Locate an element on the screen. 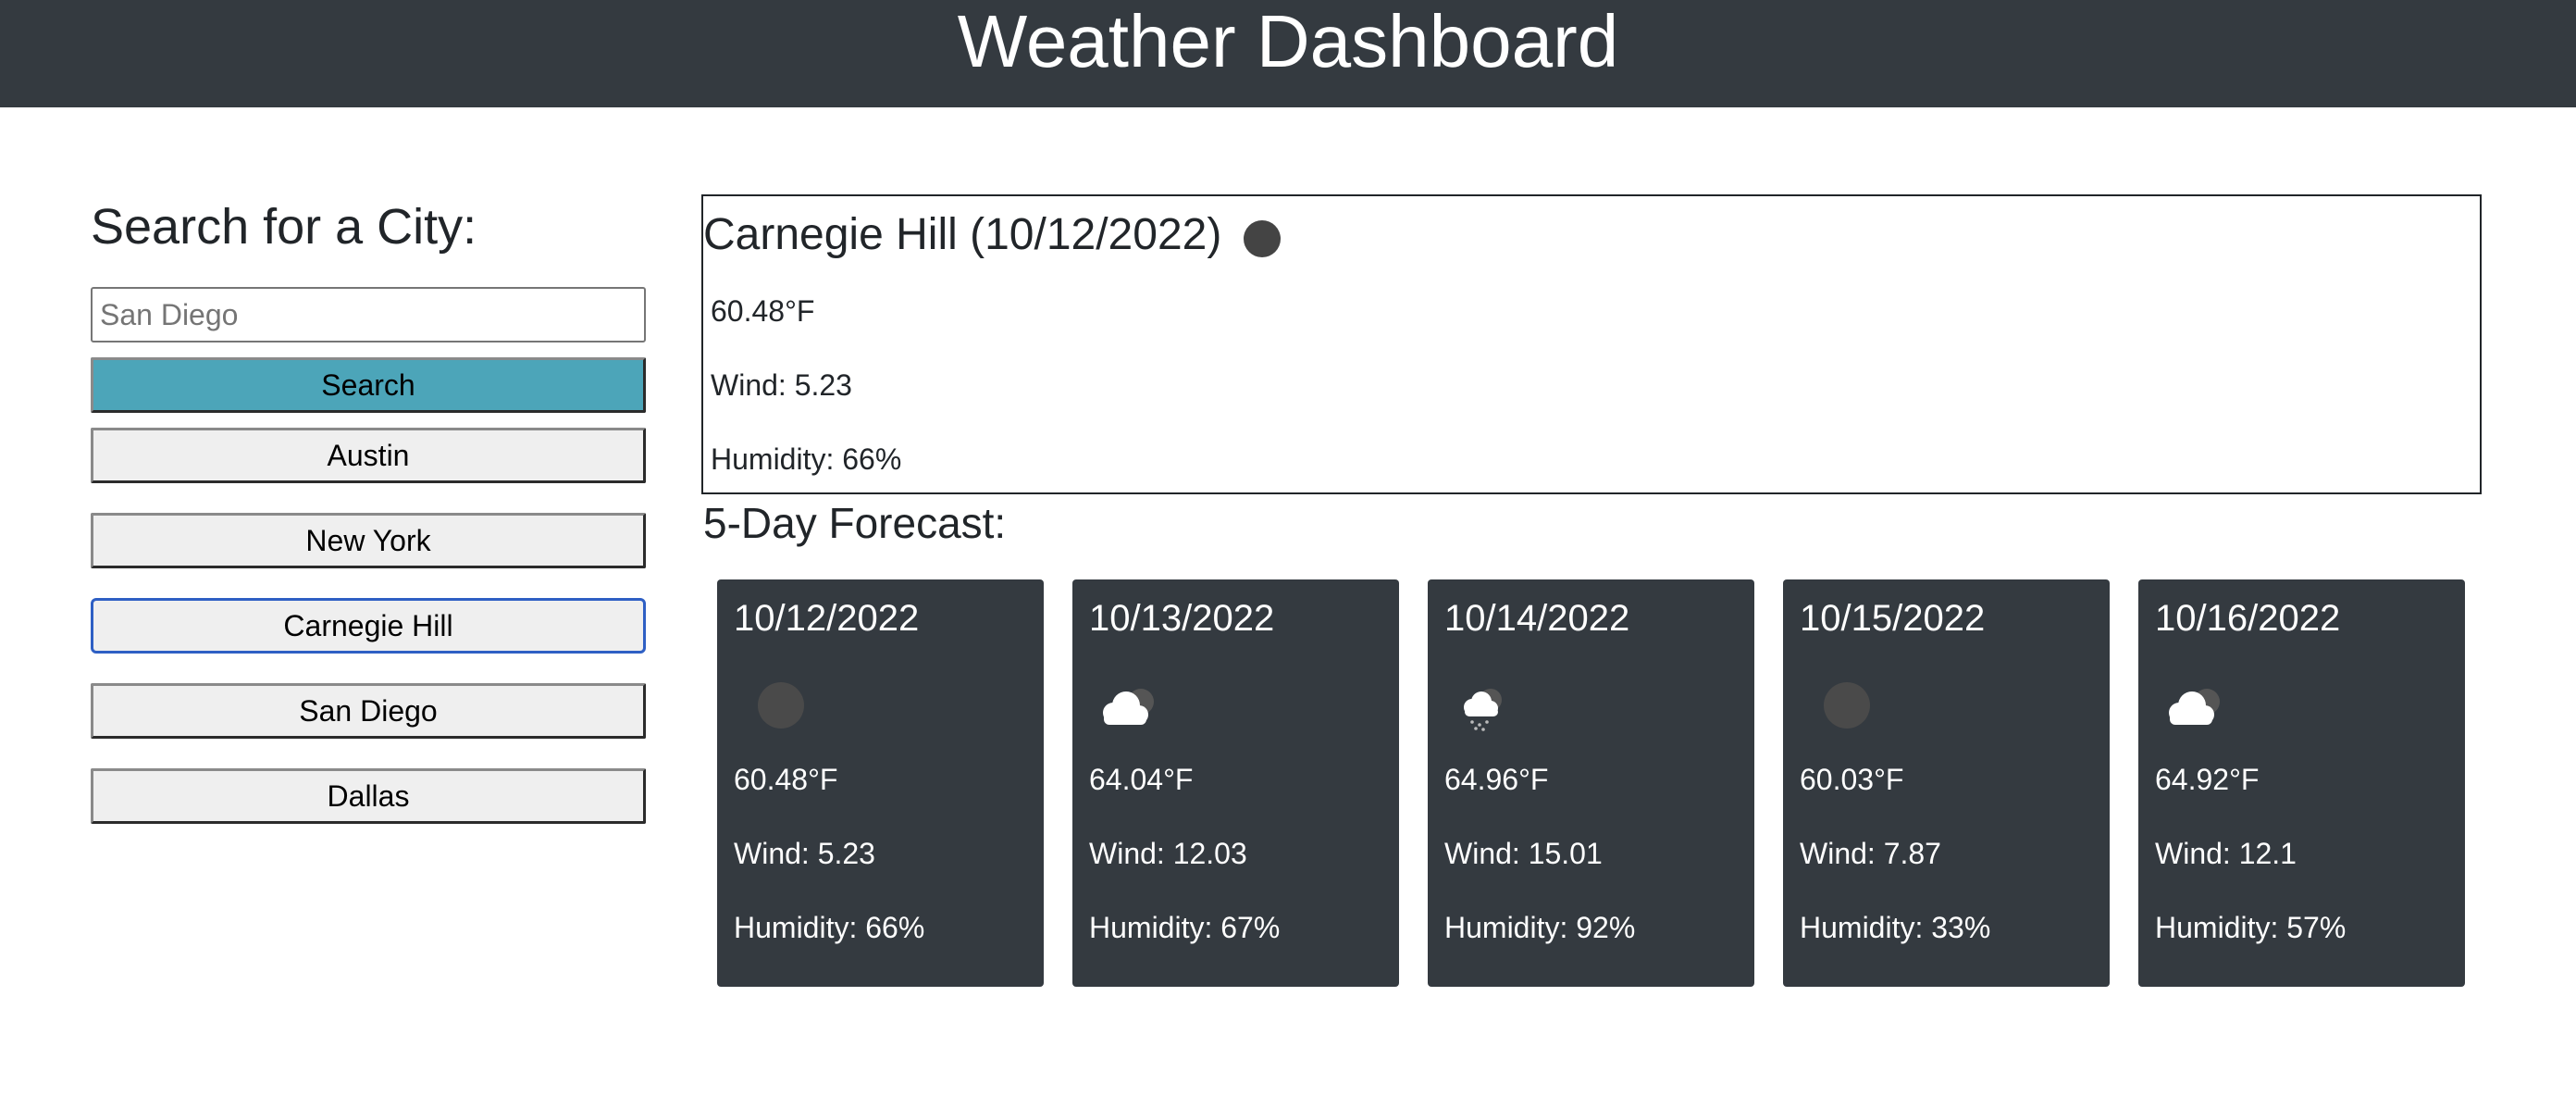  page-header: Weather Dashboard is located at coordinates (1288, 53).